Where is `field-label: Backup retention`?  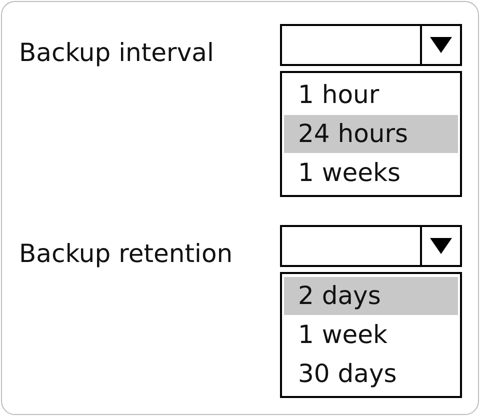 field-label: Backup retention is located at coordinates (126, 254).